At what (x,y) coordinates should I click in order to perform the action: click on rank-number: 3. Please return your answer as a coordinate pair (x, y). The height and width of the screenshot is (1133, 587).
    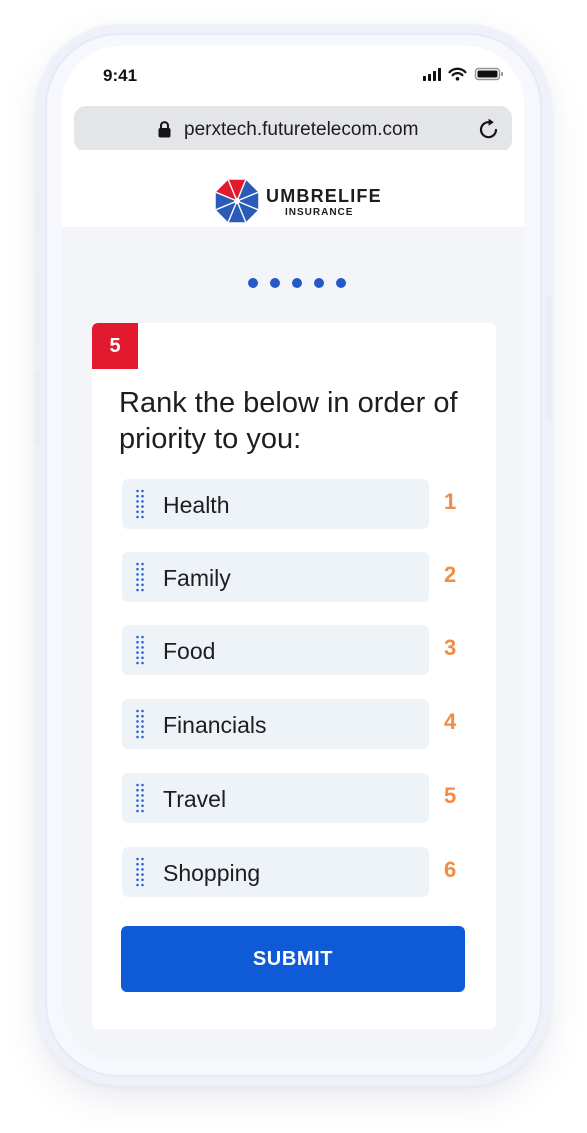
    Looking at the image, I should click on (450, 647).